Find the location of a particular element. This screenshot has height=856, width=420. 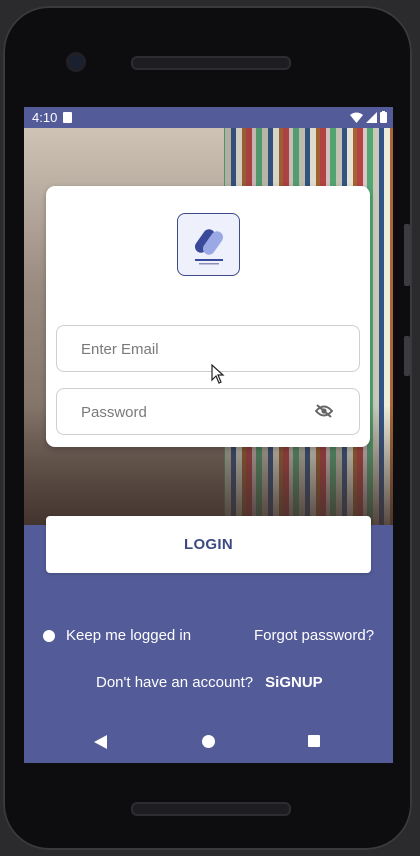

password-field is located at coordinates (208, 412).